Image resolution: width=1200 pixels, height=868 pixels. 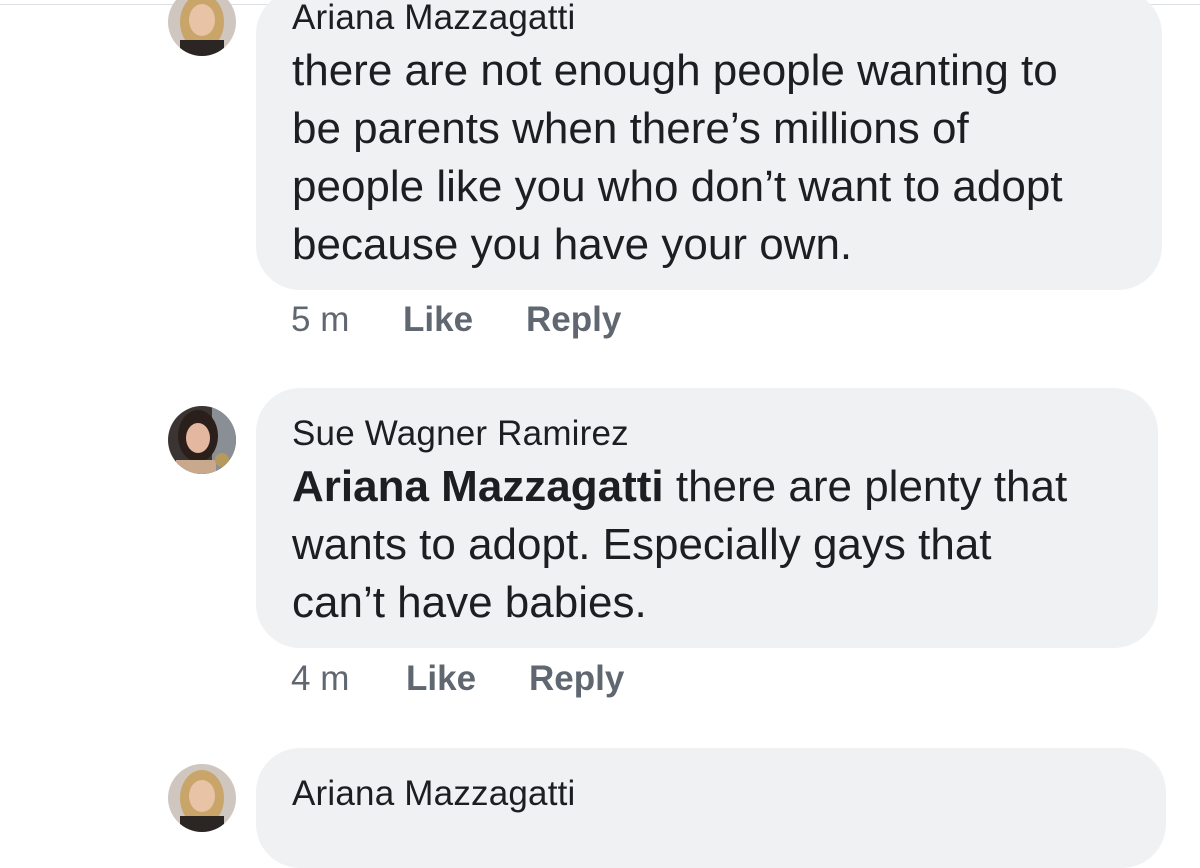 I want to click on comment-bubble: Ariana Mazzagatti, so click(x=711, y=808).